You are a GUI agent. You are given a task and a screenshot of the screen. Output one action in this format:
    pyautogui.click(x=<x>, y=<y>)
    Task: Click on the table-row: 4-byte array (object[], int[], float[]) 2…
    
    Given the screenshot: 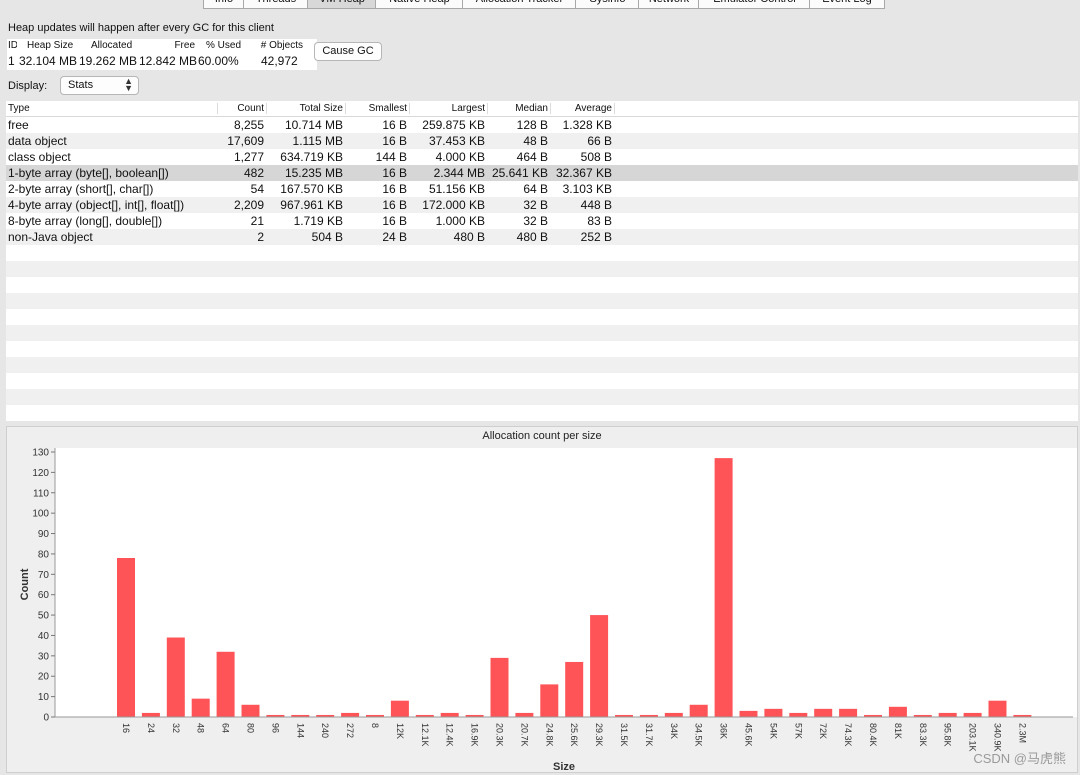 What is the action you would take?
    pyautogui.click(x=542, y=205)
    